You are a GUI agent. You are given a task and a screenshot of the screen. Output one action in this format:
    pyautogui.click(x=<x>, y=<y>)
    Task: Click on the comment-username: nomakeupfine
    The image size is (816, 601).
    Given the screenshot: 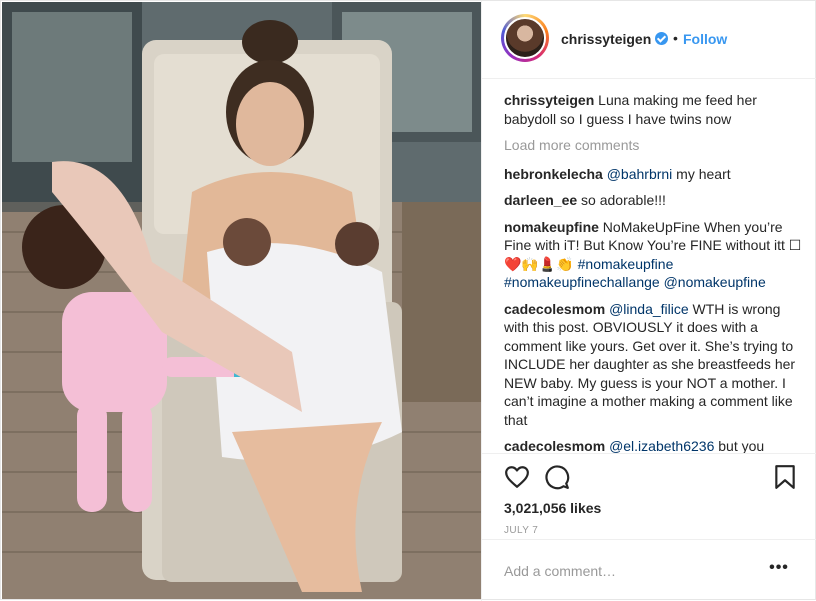 What is the action you would take?
    pyautogui.click(x=551, y=227)
    